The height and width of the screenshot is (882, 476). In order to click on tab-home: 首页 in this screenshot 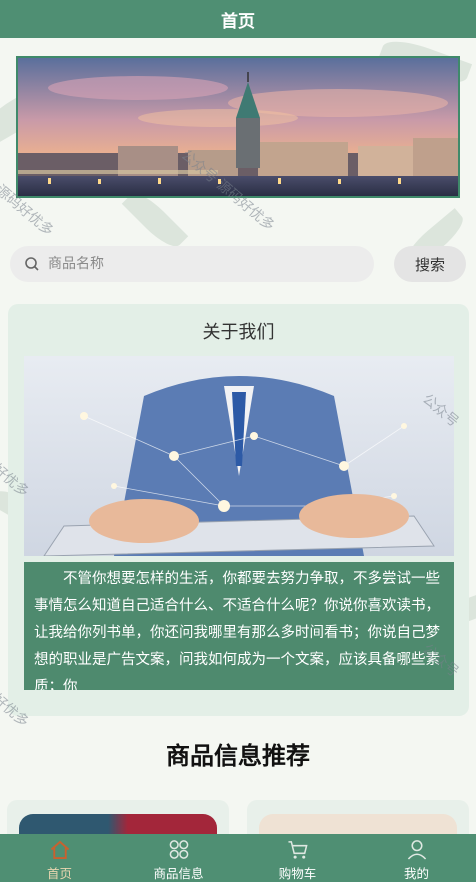, I will do `click(59, 858)`.